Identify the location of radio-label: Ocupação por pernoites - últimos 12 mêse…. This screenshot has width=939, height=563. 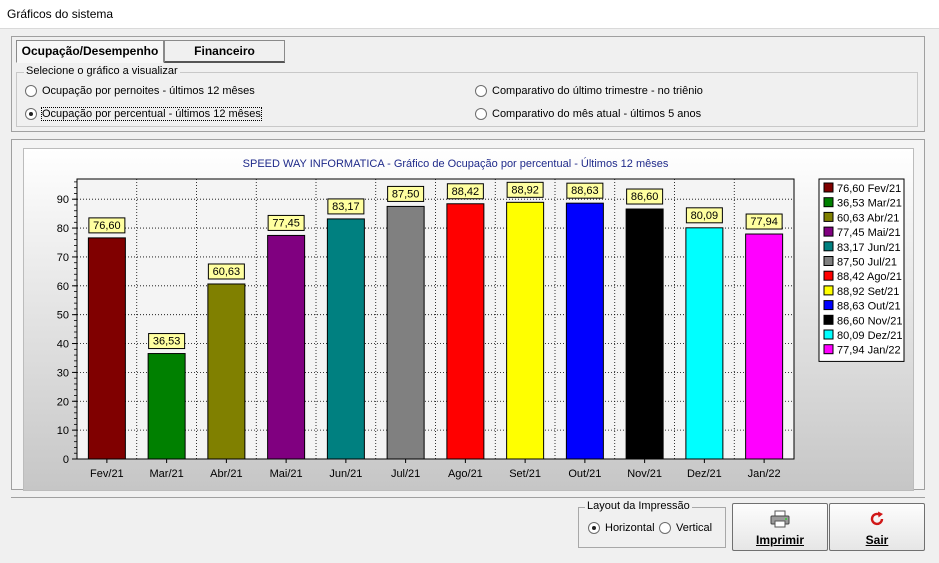
(148, 91).